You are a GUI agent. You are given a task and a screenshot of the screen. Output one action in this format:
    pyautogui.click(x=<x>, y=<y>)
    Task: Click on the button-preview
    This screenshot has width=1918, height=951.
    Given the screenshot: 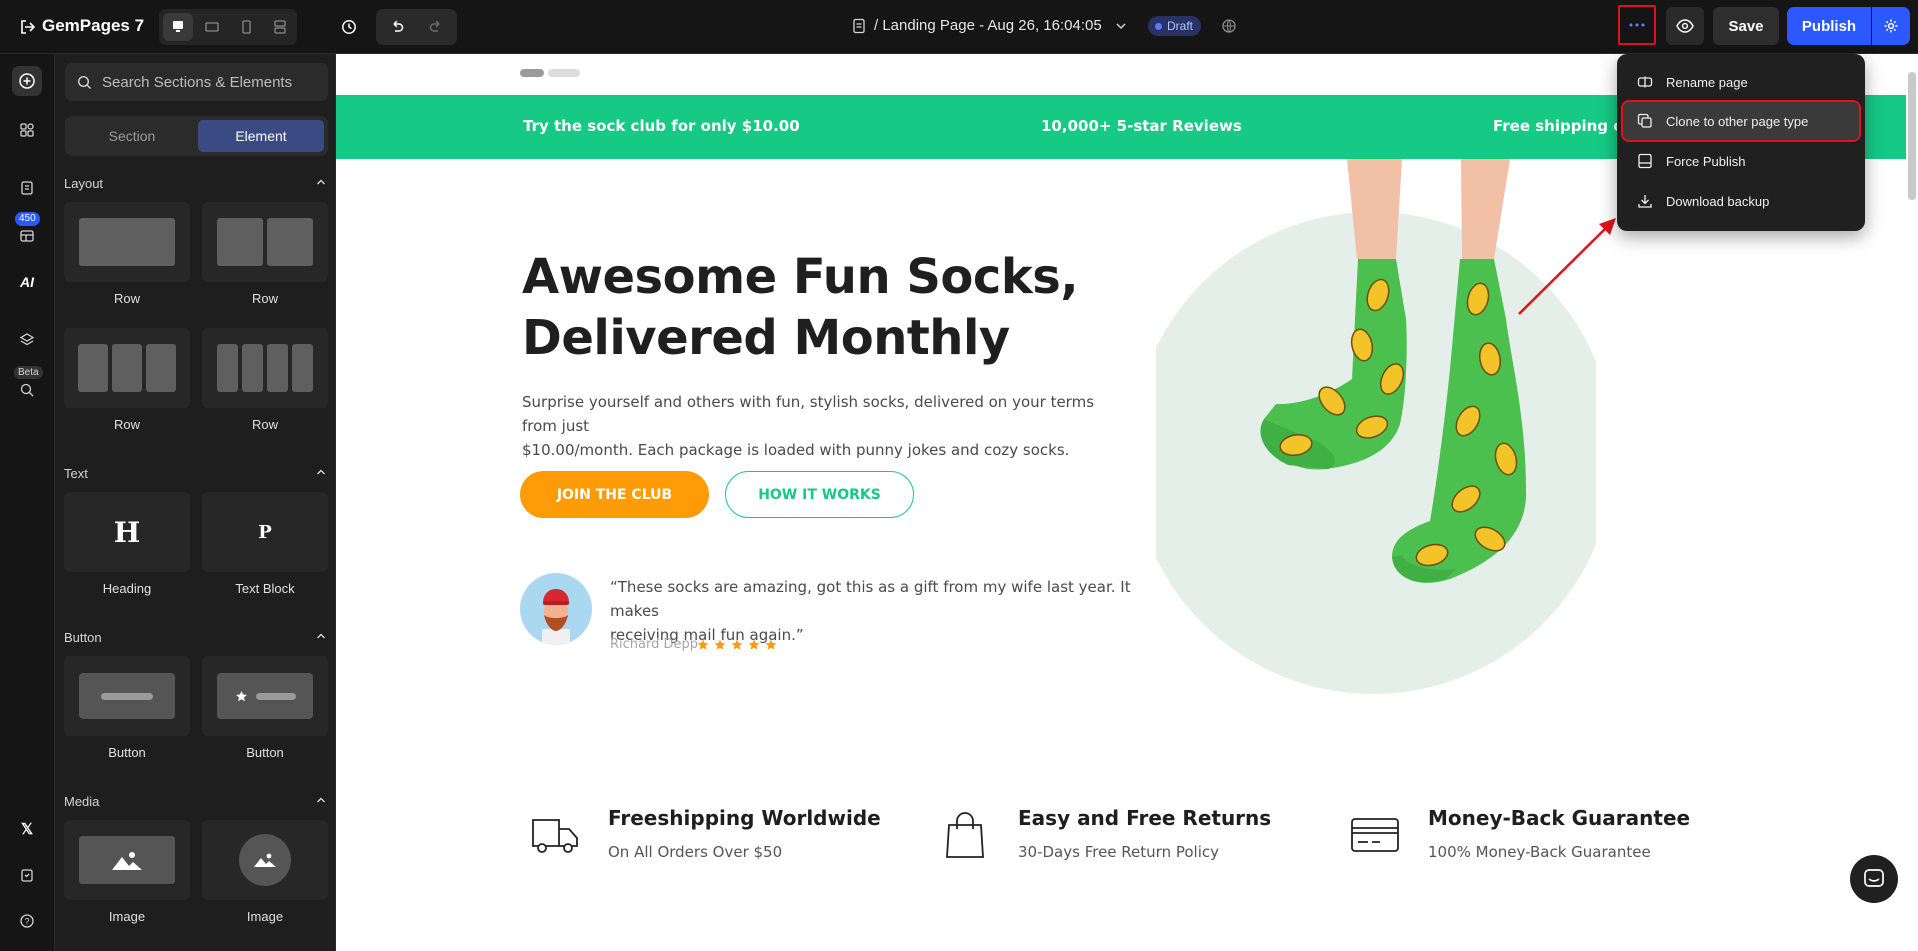 What is the action you would take?
    pyautogui.click(x=265, y=696)
    